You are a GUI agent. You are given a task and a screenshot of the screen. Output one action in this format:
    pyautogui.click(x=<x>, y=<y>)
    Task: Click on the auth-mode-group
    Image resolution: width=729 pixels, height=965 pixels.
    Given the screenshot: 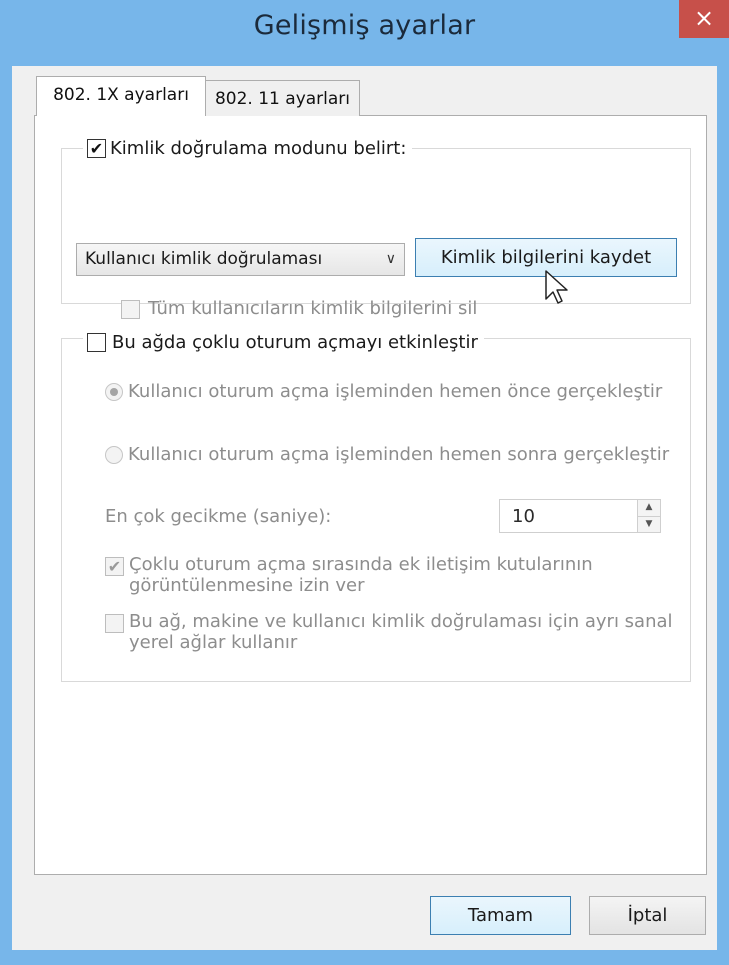 What is the action you would take?
    pyautogui.click(x=376, y=226)
    